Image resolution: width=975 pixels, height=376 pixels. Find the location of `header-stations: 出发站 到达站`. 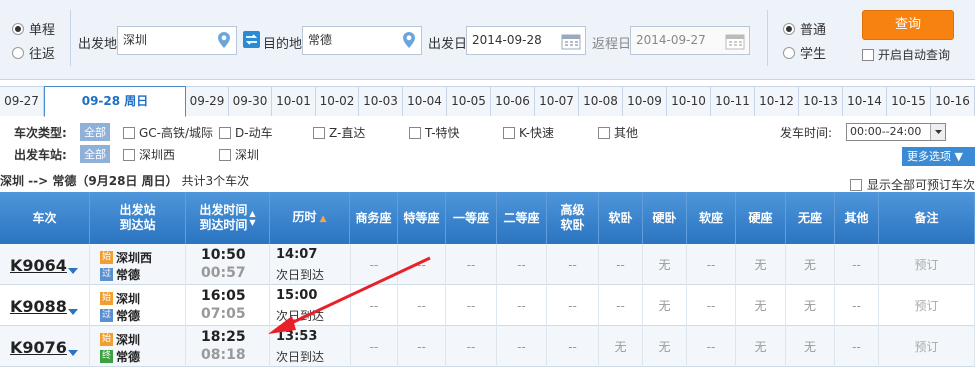

header-stations: 出发站 到达站 is located at coordinates (138, 218).